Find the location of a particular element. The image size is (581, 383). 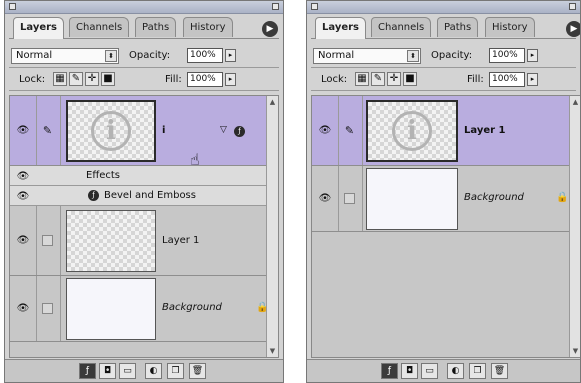

opacity-label: Opacity: is located at coordinates (452, 55).